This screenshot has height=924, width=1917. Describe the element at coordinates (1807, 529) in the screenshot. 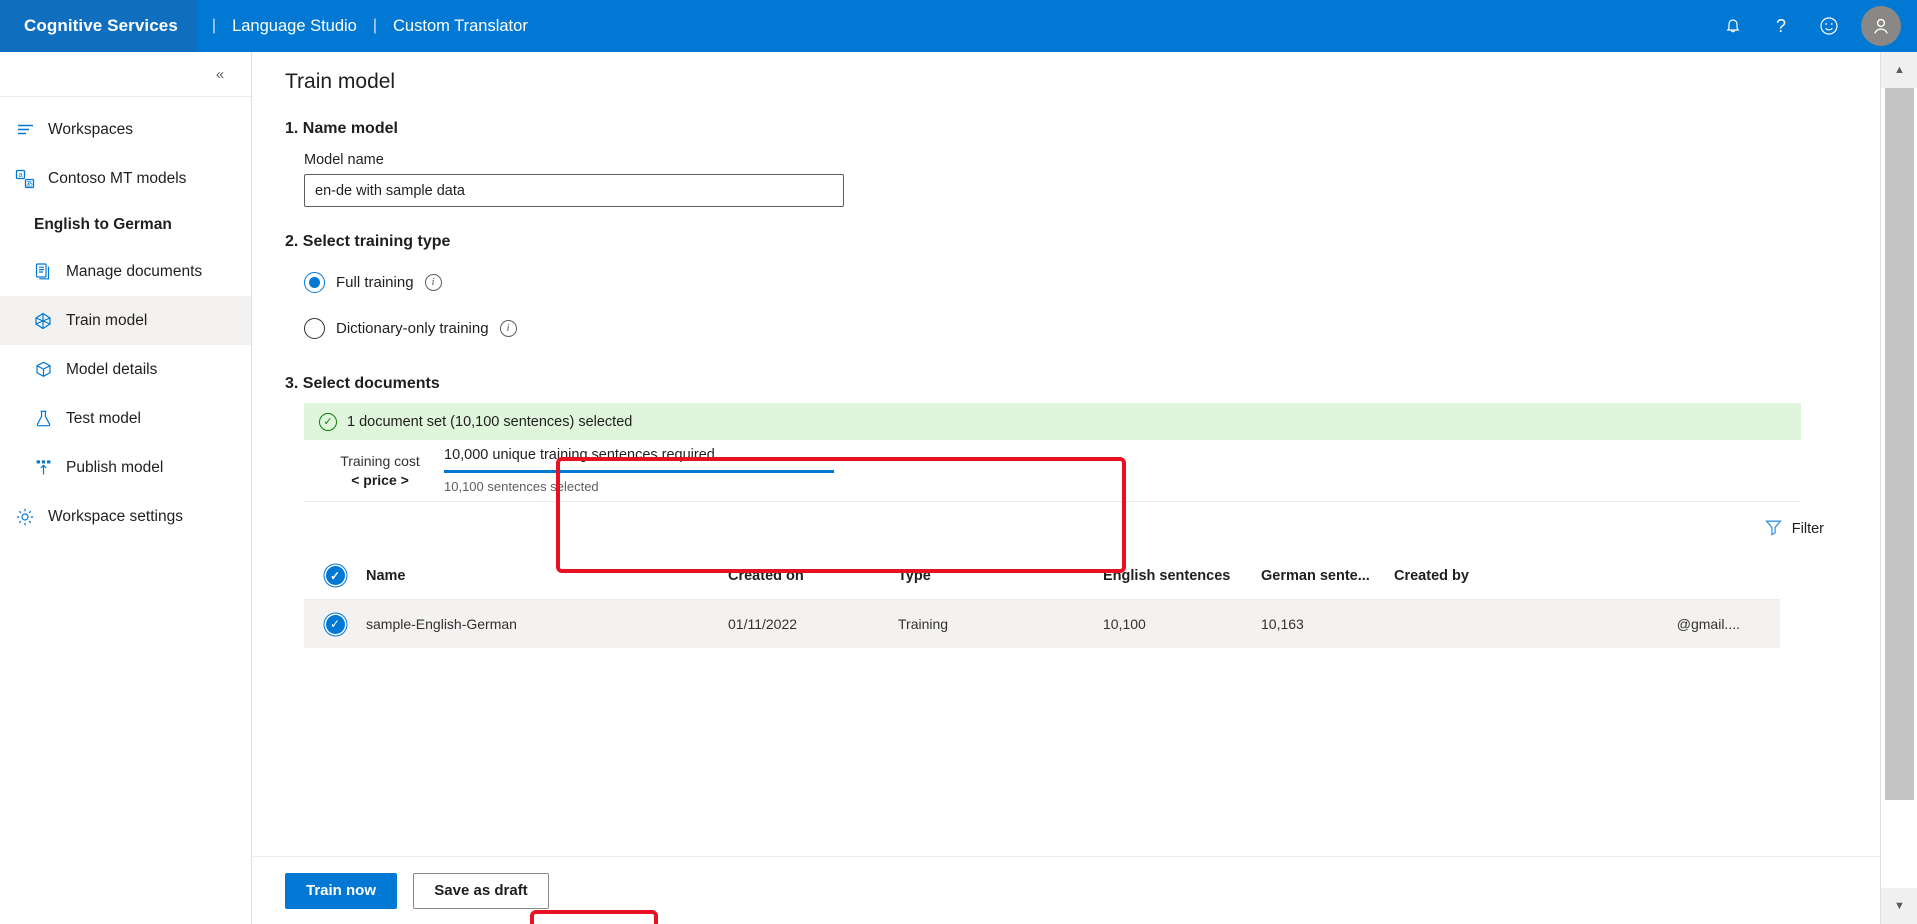

I see `filter-label: Filter` at that location.